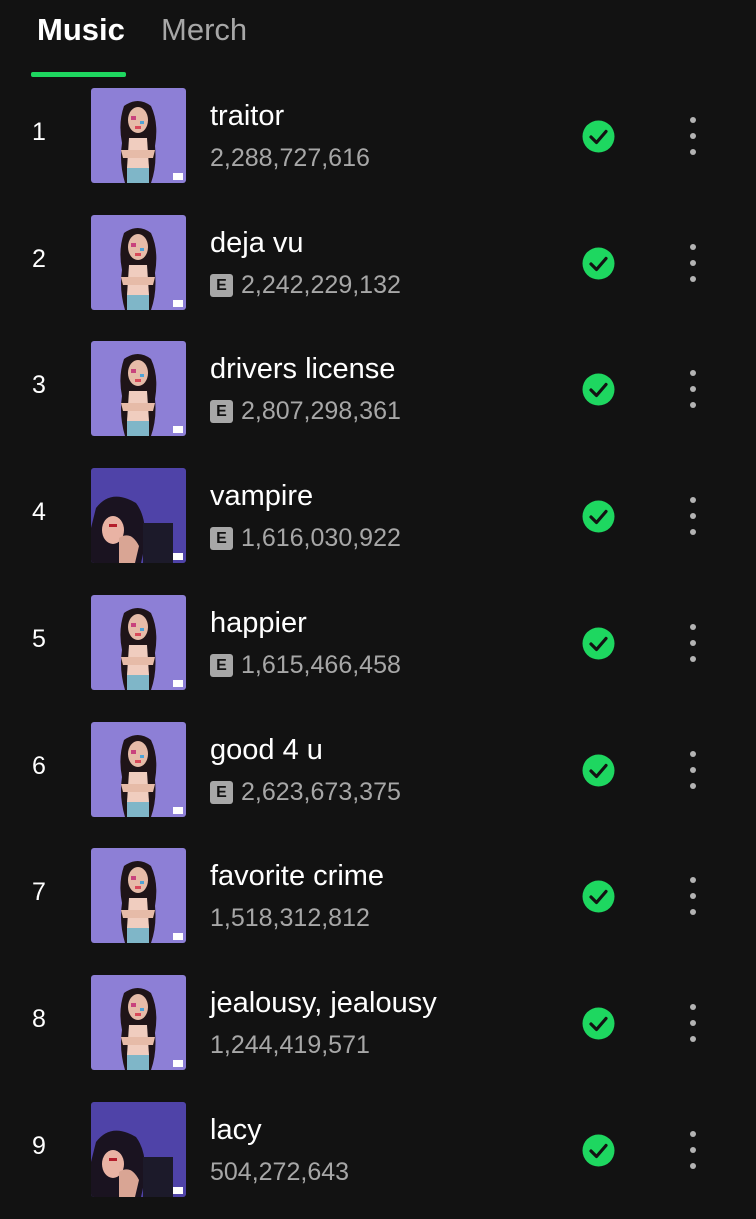 The width and height of the screenshot is (756, 1219). What do you see at coordinates (236, 1129) in the screenshot?
I see `track-title: lacy` at bounding box center [236, 1129].